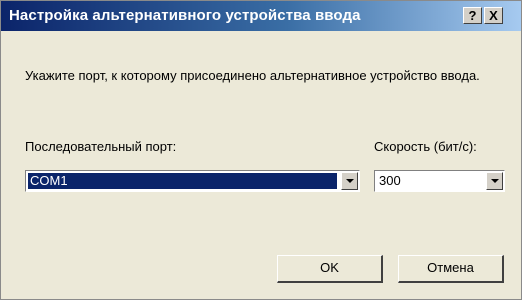  Describe the element at coordinates (493, 15) in the screenshot. I see `close-button: X` at that location.